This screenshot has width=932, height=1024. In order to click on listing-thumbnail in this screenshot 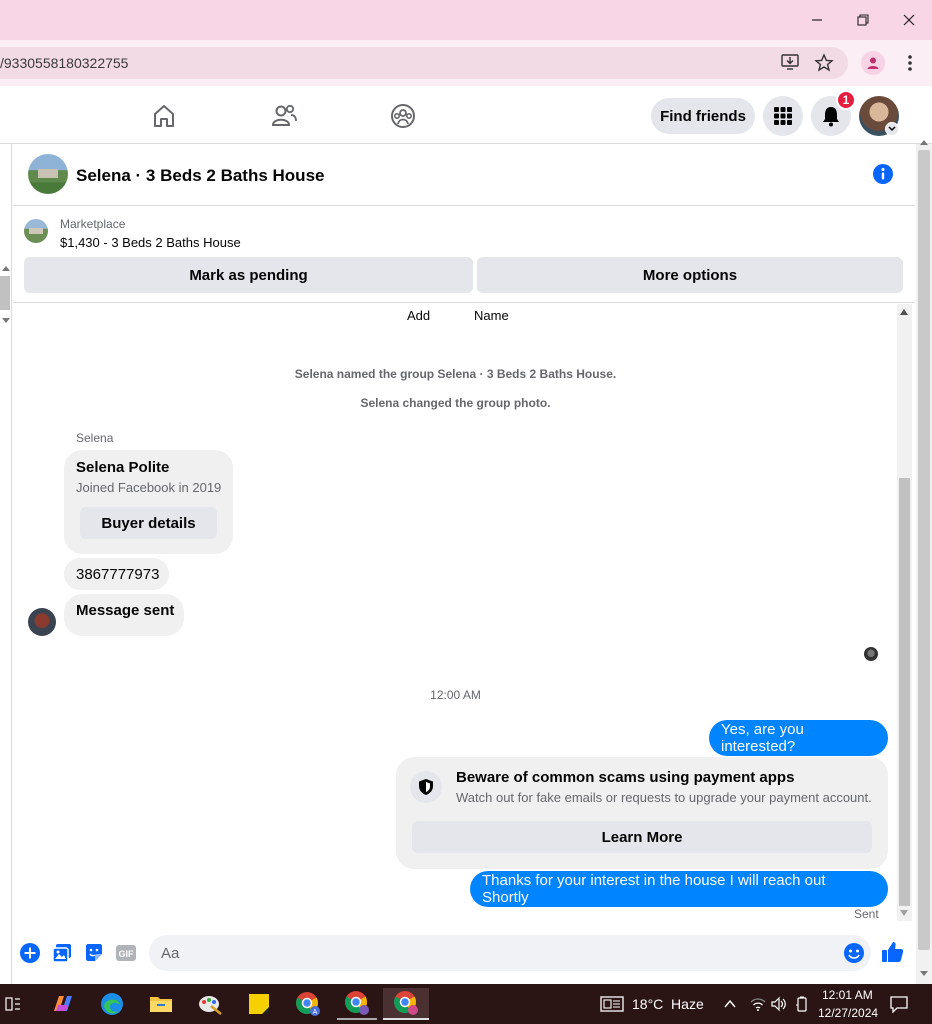, I will do `click(36, 231)`.